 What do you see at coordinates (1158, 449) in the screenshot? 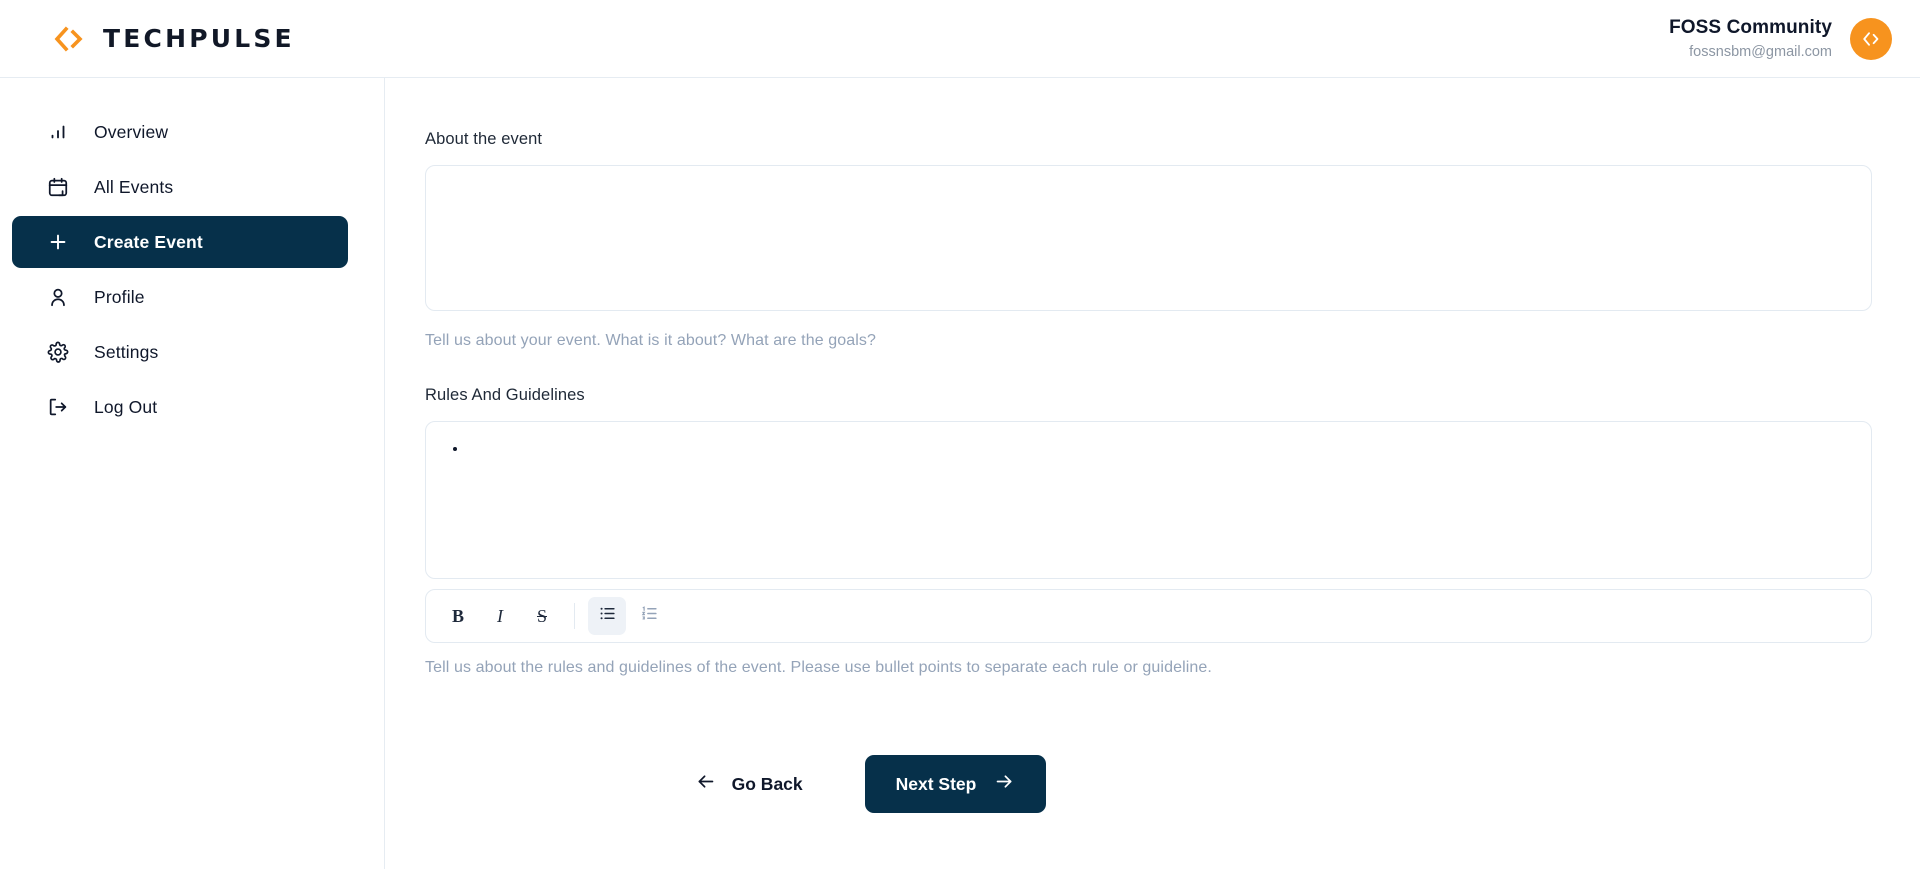
I see `rules-bullet-item` at bounding box center [1158, 449].